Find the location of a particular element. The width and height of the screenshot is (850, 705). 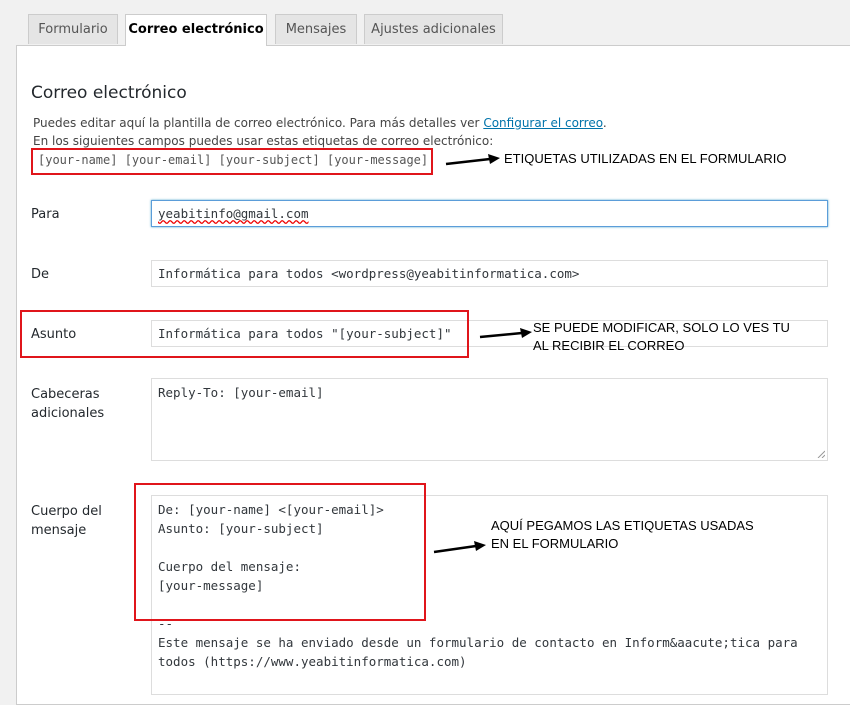

tab-formulario: Formulario is located at coordinates (73, 29).